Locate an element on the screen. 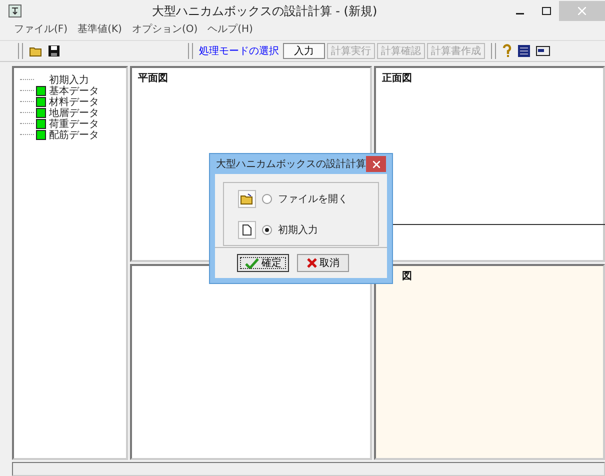 The image size is (605, 476). menu-item: ヘルプ(H) is located at coordinates (230, 29).